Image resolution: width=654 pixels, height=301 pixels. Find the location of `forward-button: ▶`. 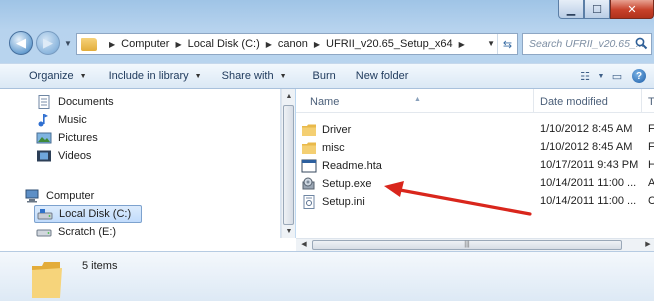

forward-button: ▶ is located at coordinates (48, 43).